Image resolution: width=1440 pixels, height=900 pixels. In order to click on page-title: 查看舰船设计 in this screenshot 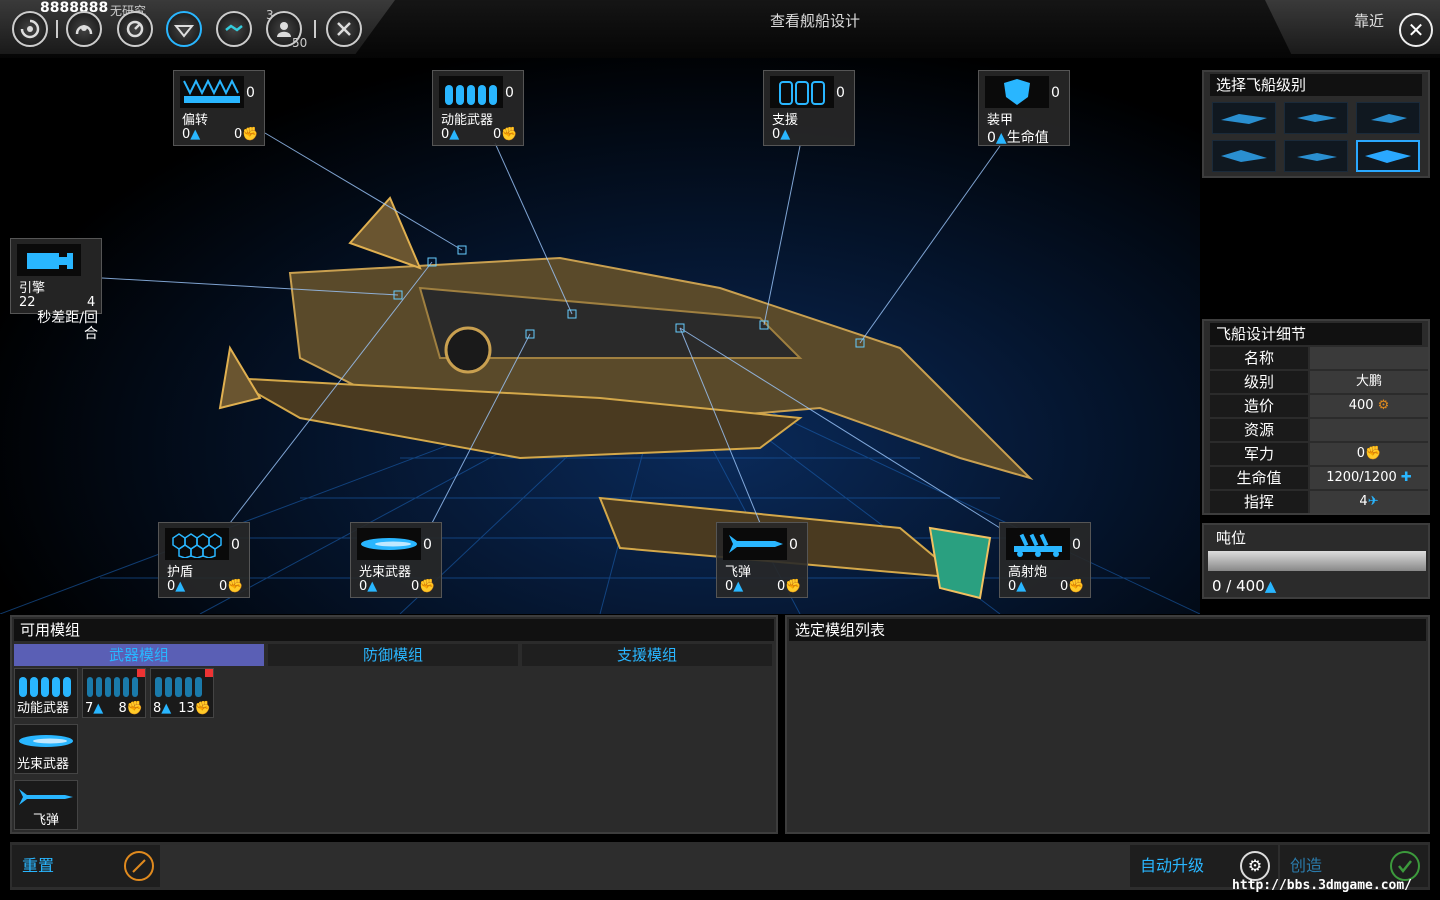, I will do `click(814, 21)`.